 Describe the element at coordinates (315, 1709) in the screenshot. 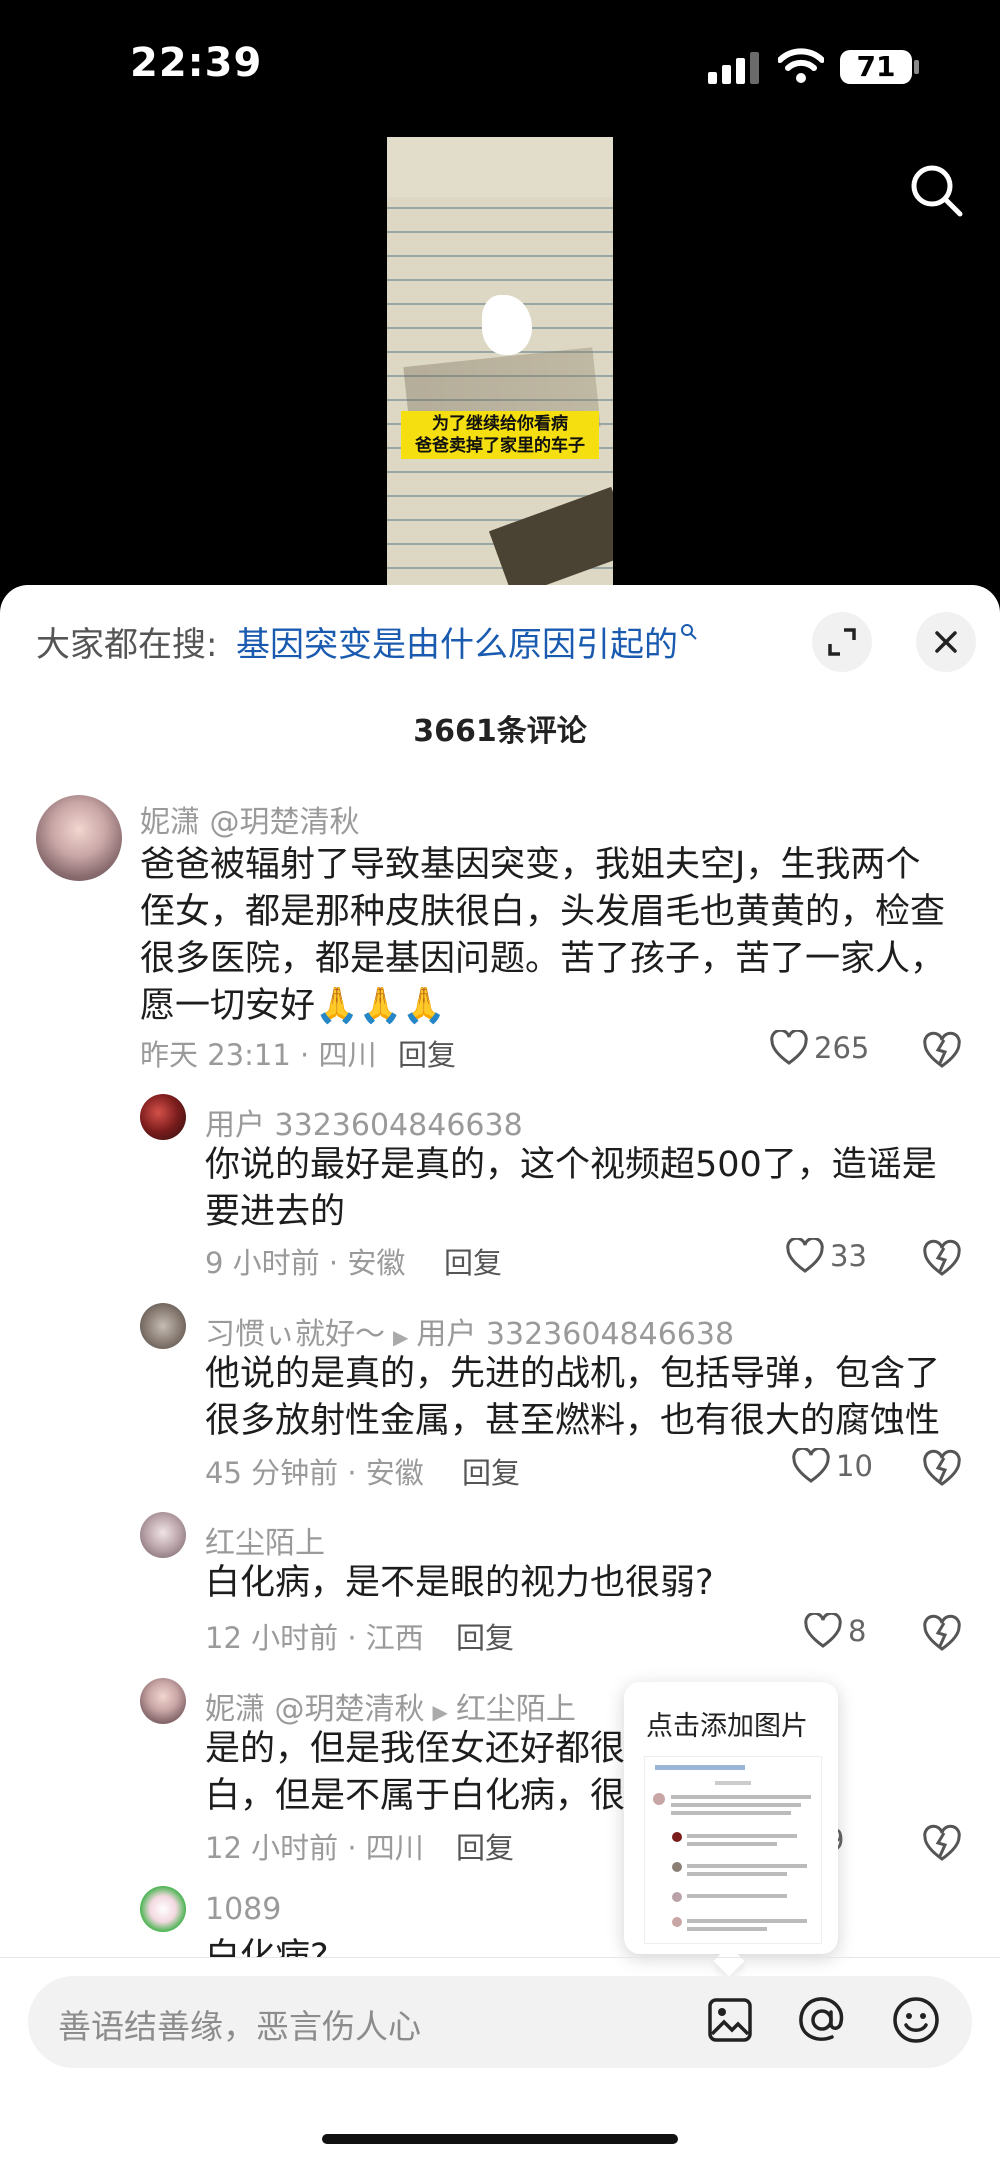

I see `comment-username-text: 妮潇 @玥楚清秋` at that location.